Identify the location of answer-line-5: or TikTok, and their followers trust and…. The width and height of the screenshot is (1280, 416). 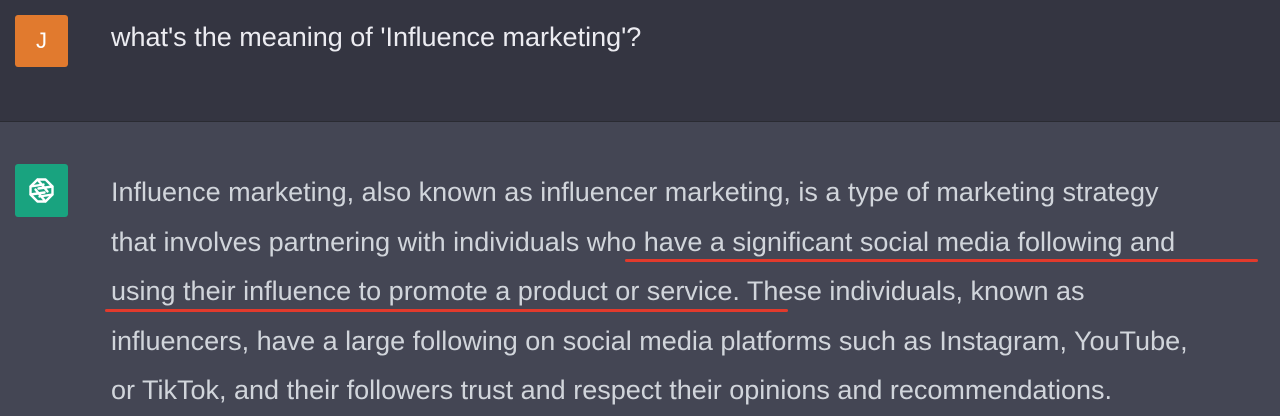
(612, 390).